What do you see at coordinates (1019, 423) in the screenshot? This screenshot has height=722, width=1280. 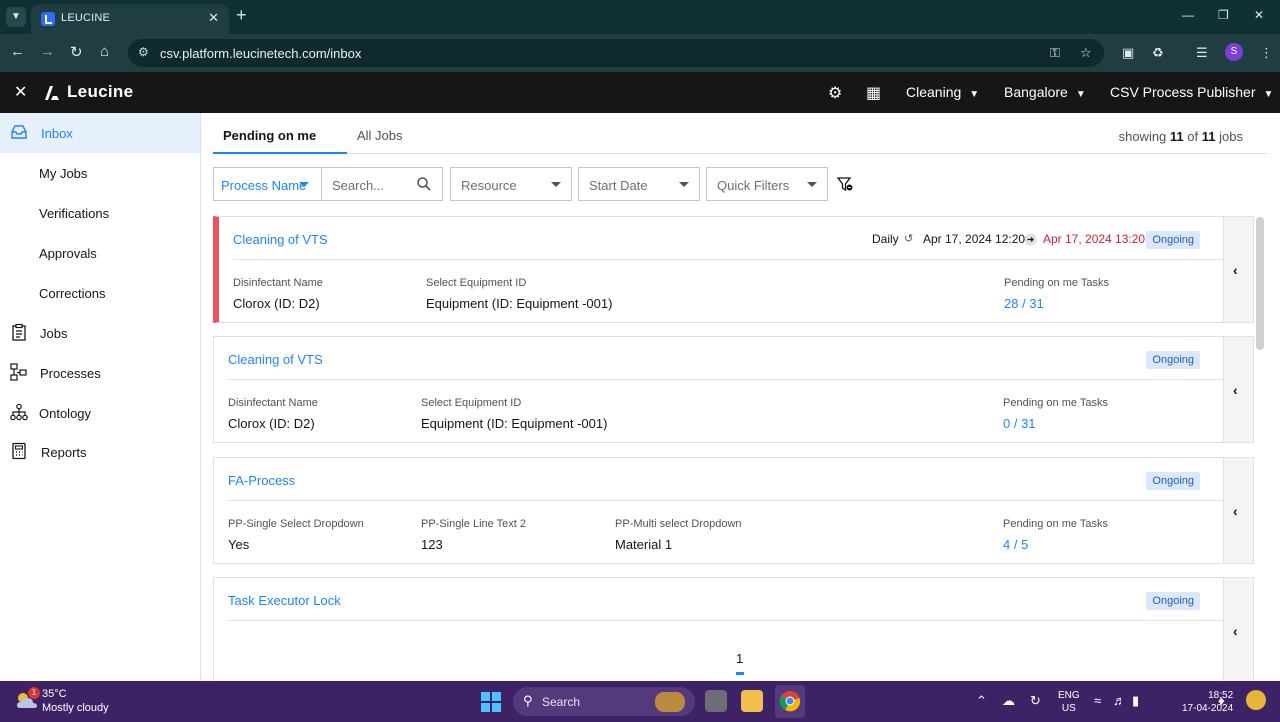 I see `pending-tasks-value: 0 / 31` at bounding box center [1019, 423].